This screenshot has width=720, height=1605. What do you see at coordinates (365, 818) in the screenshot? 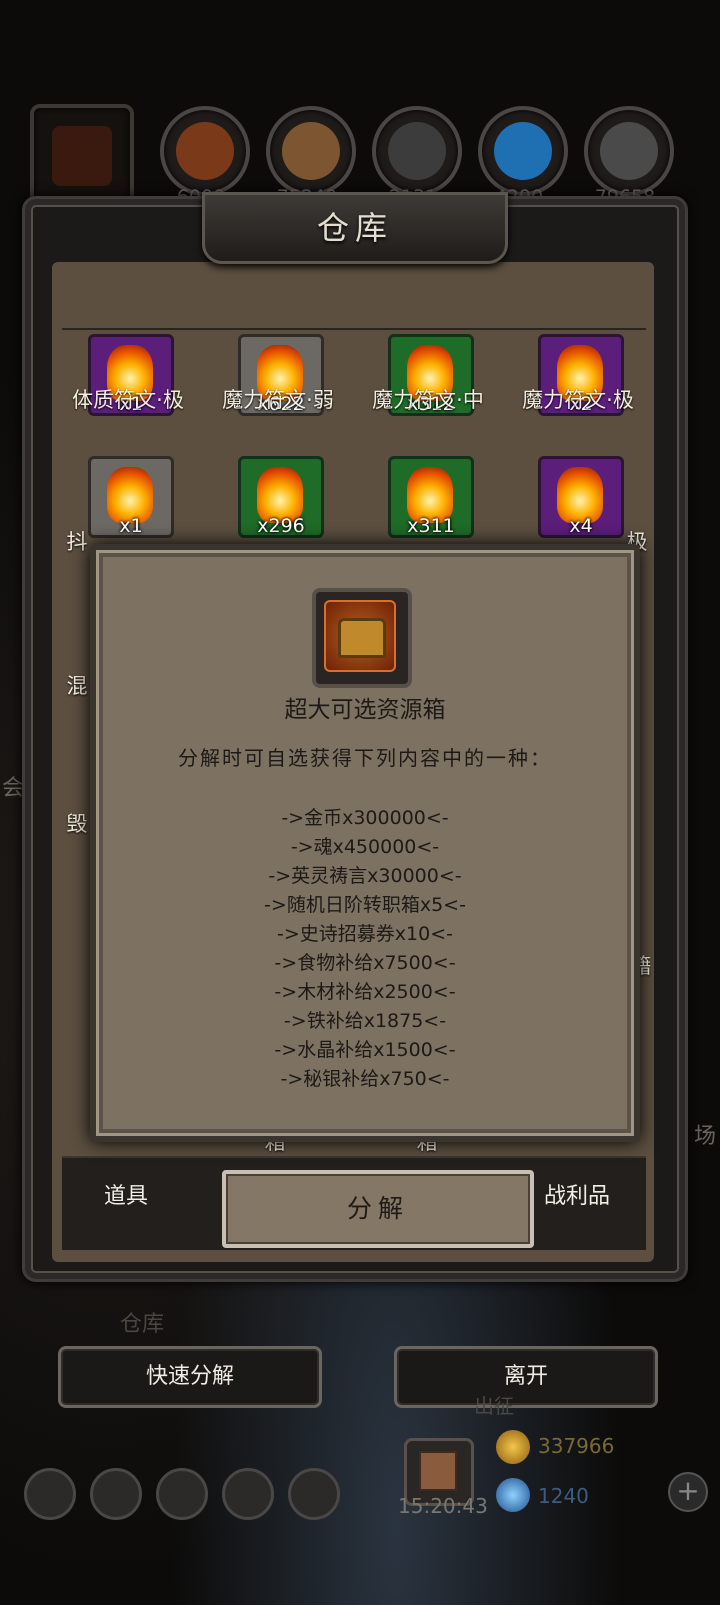
I see `reward-option: ->金币x300000<-` at bounding box center [365, 818].